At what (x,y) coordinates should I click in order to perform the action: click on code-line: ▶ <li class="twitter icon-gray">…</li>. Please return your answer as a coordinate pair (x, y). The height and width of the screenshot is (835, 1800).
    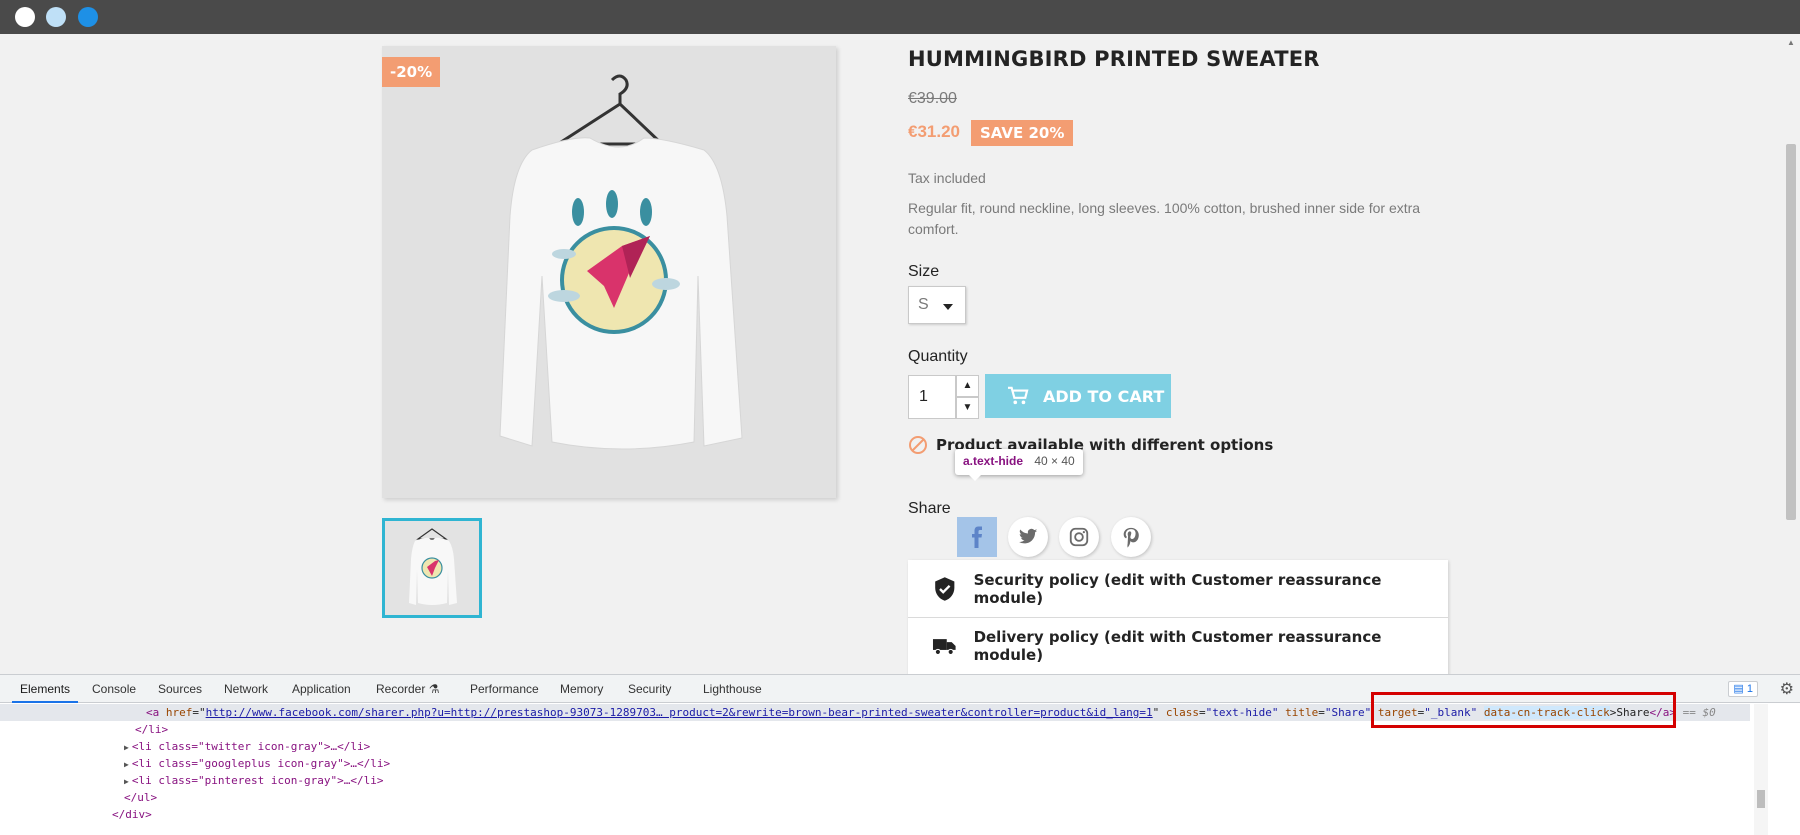
    Looking at the image, I should click on (247, 746).